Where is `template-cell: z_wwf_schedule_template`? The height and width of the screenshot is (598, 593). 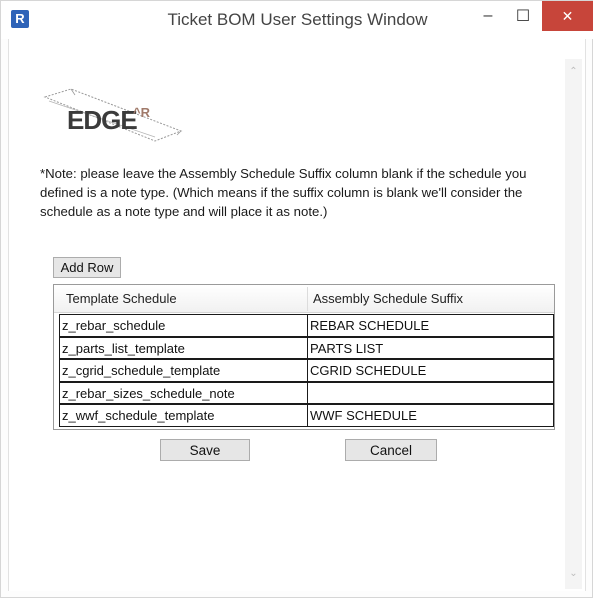
template-cell: z_wwf_schedule_template is located at coordinates (183, 415).